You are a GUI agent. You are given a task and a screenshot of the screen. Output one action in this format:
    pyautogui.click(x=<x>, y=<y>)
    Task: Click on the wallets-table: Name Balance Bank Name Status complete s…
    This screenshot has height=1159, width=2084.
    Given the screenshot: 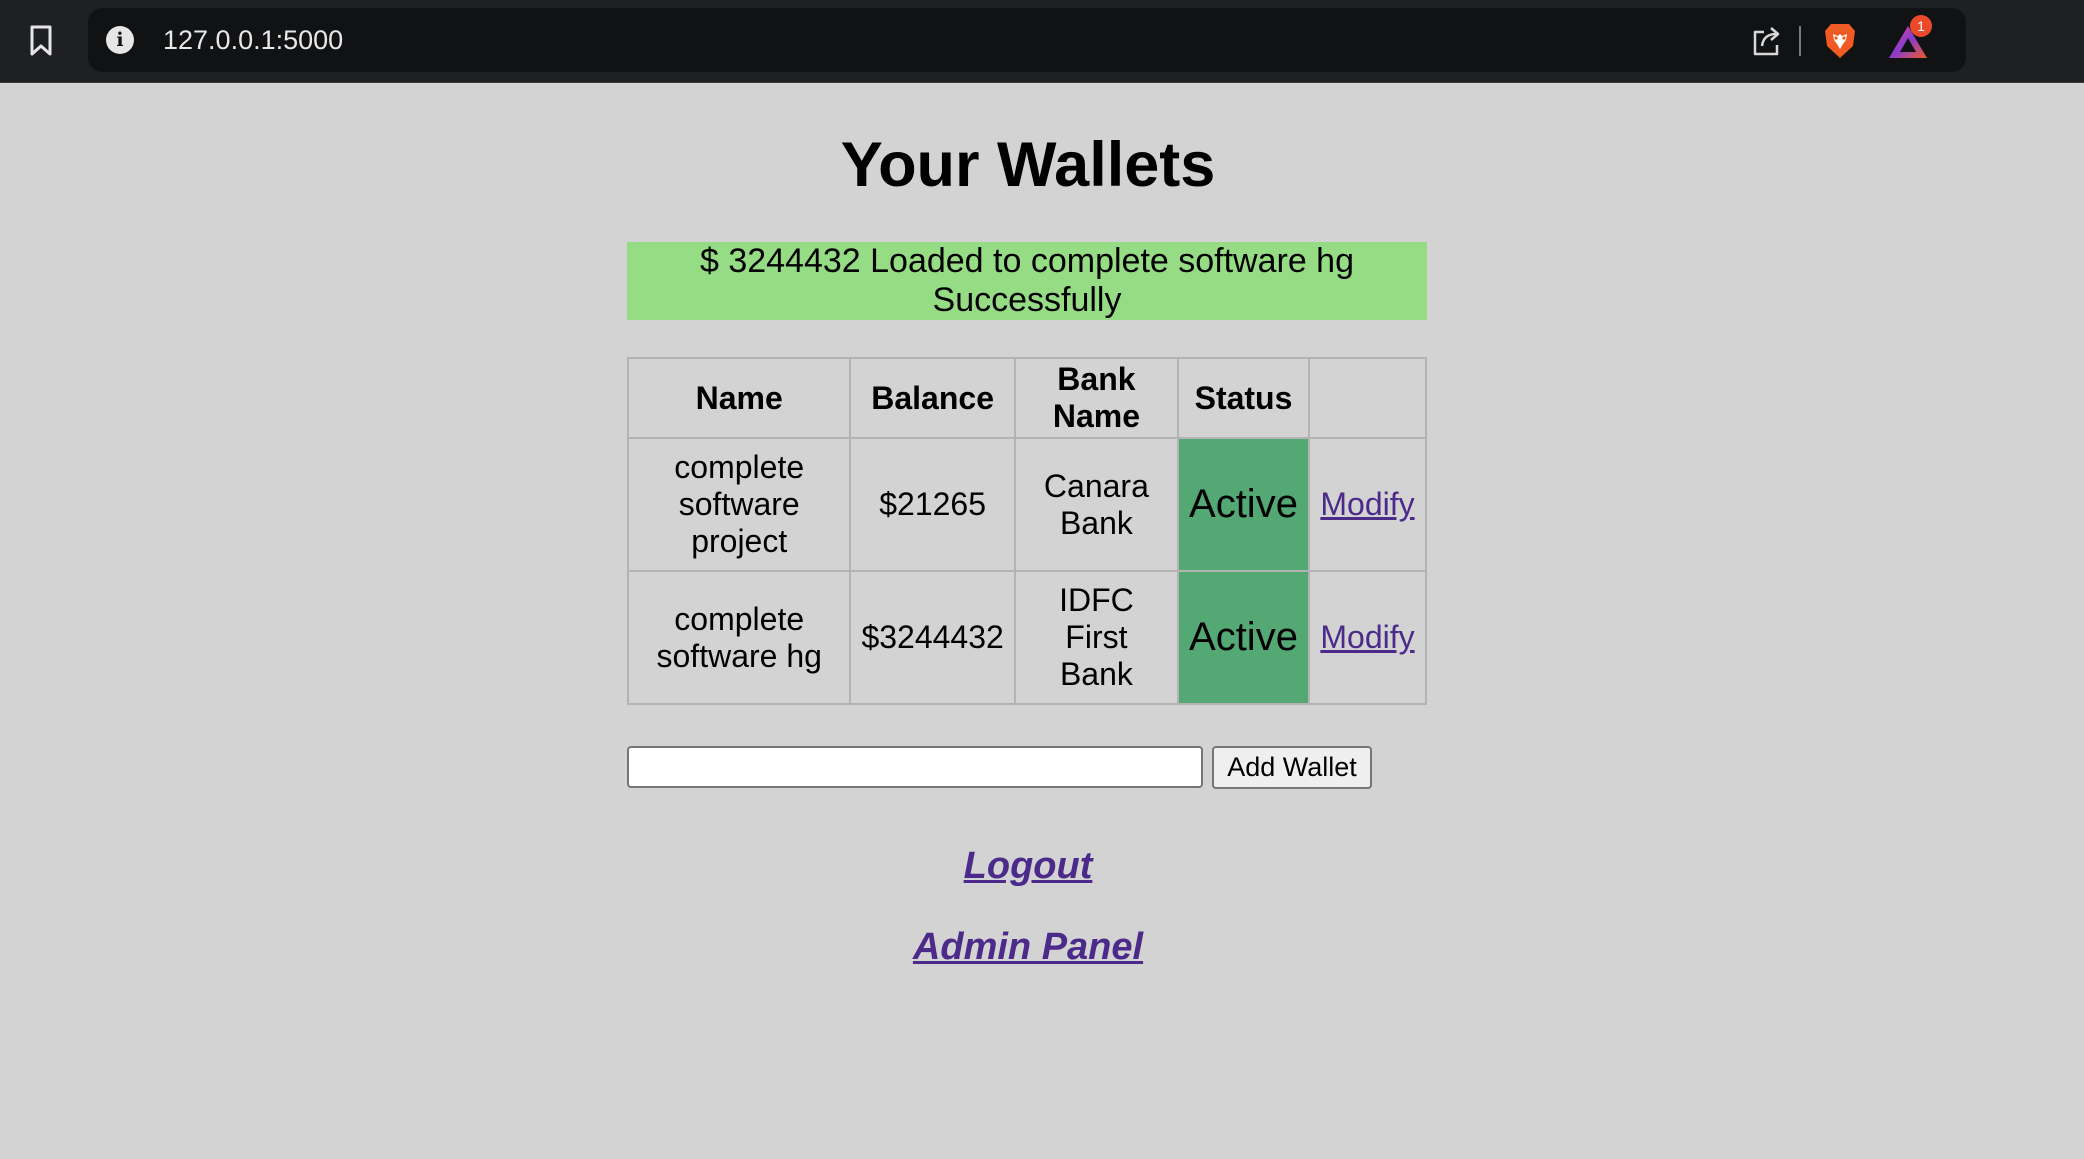 What is the action you would take?
    pyautogui.click(x=1027, y=531)
    